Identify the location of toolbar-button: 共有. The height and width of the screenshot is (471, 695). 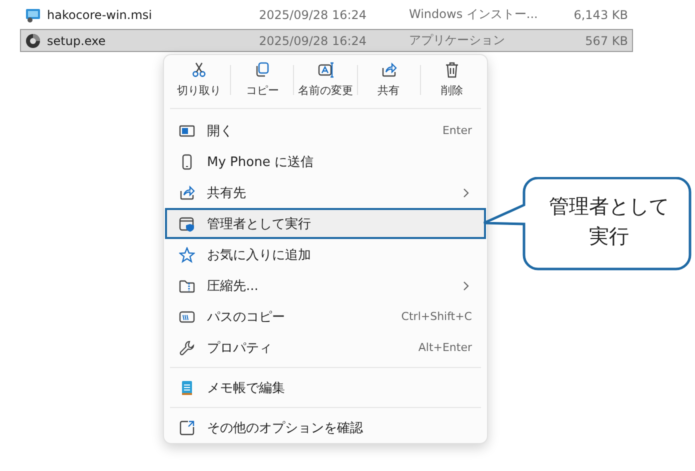
(389, 80).